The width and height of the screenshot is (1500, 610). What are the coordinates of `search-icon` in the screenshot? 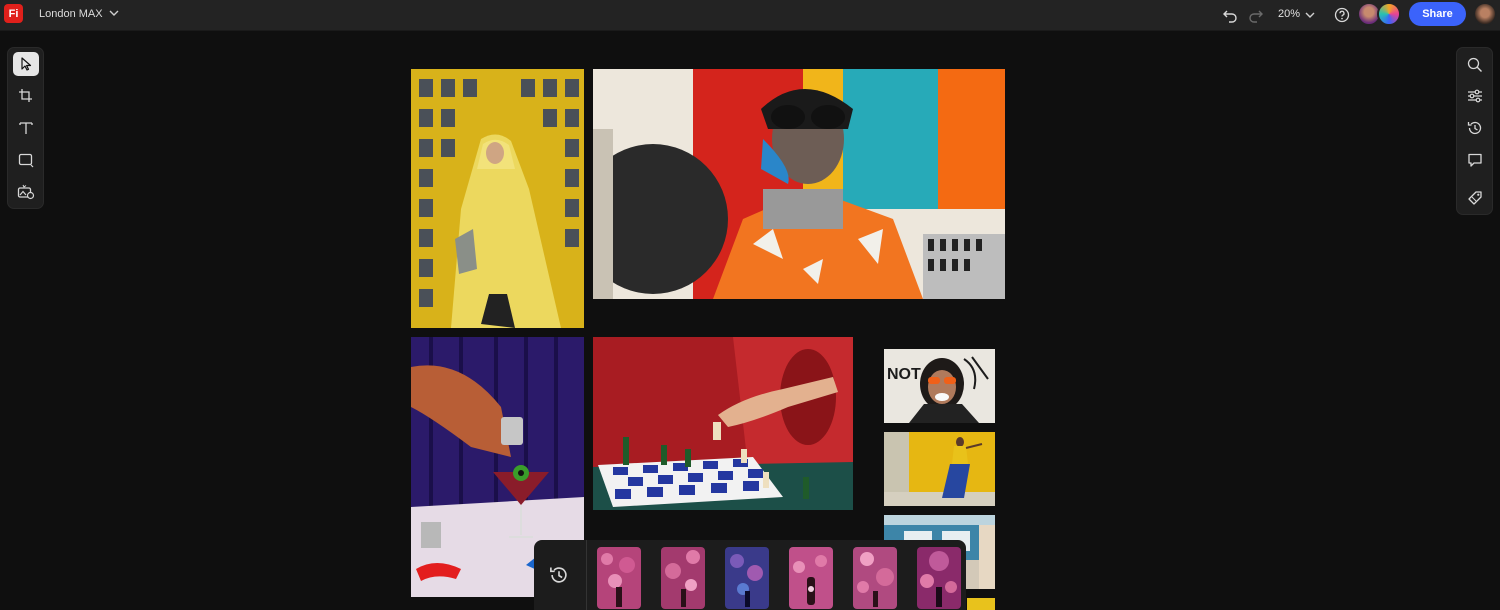 It's located at (1475, 65).